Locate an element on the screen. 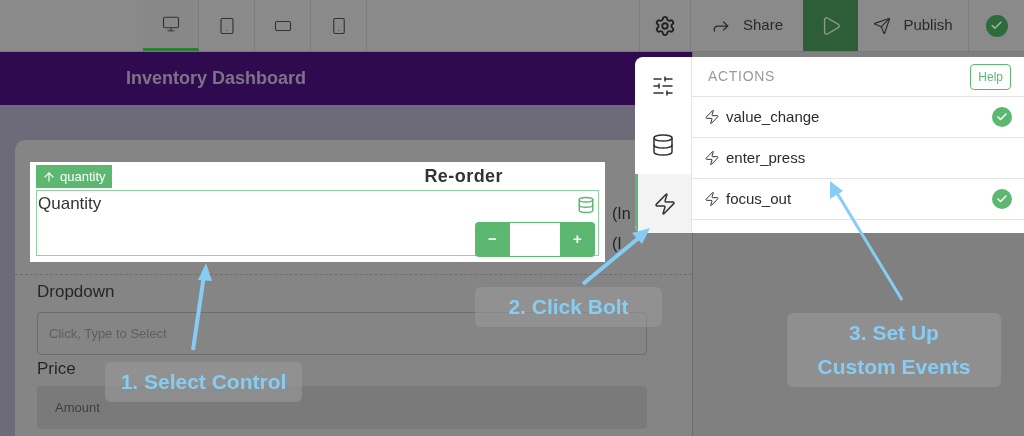 Image resolution: width=1024 pixels, height=436 pixels. side-label: (In is located at coordinates (621, 214).